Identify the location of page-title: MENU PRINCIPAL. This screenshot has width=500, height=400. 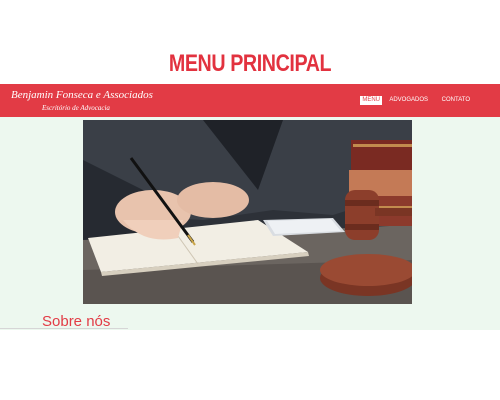
(250, 63).